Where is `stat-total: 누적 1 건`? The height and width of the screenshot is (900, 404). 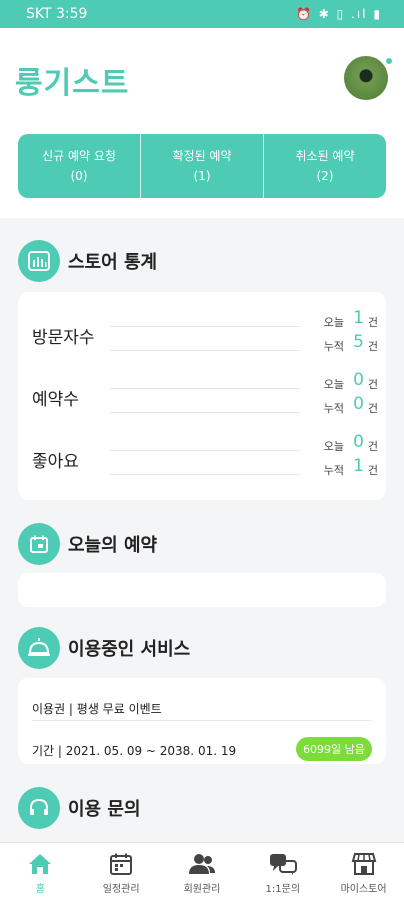
stat-total: 누적 1 건 is located at coordinates (350, 466).